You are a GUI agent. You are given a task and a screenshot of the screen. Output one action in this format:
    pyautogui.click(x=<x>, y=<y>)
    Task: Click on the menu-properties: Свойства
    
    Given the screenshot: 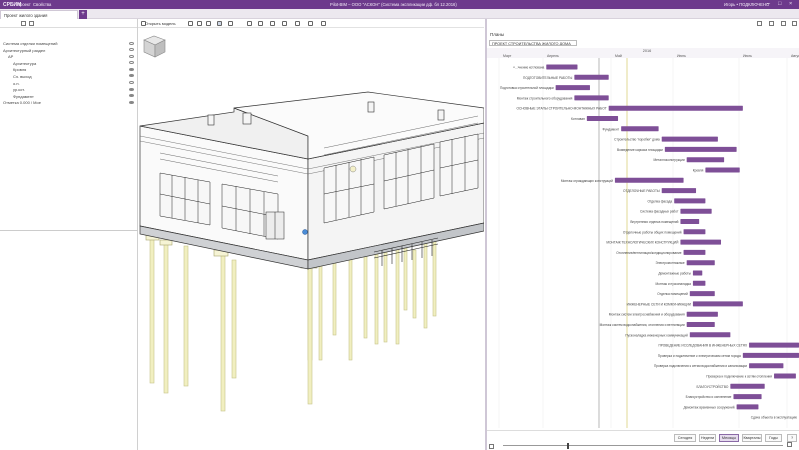 What is the action you would take?
    pyautogui.click(x=42, y=4)
    